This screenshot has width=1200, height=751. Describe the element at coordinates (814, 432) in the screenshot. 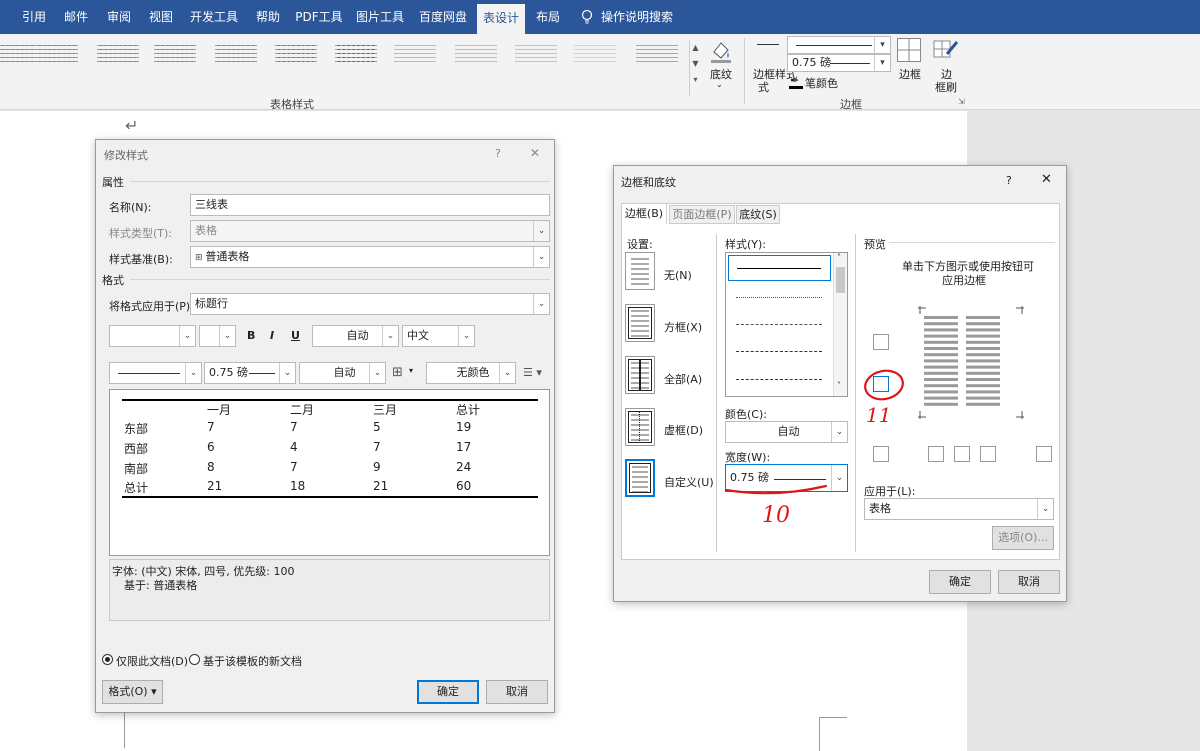

I see `handwritten-annotations` at that location.